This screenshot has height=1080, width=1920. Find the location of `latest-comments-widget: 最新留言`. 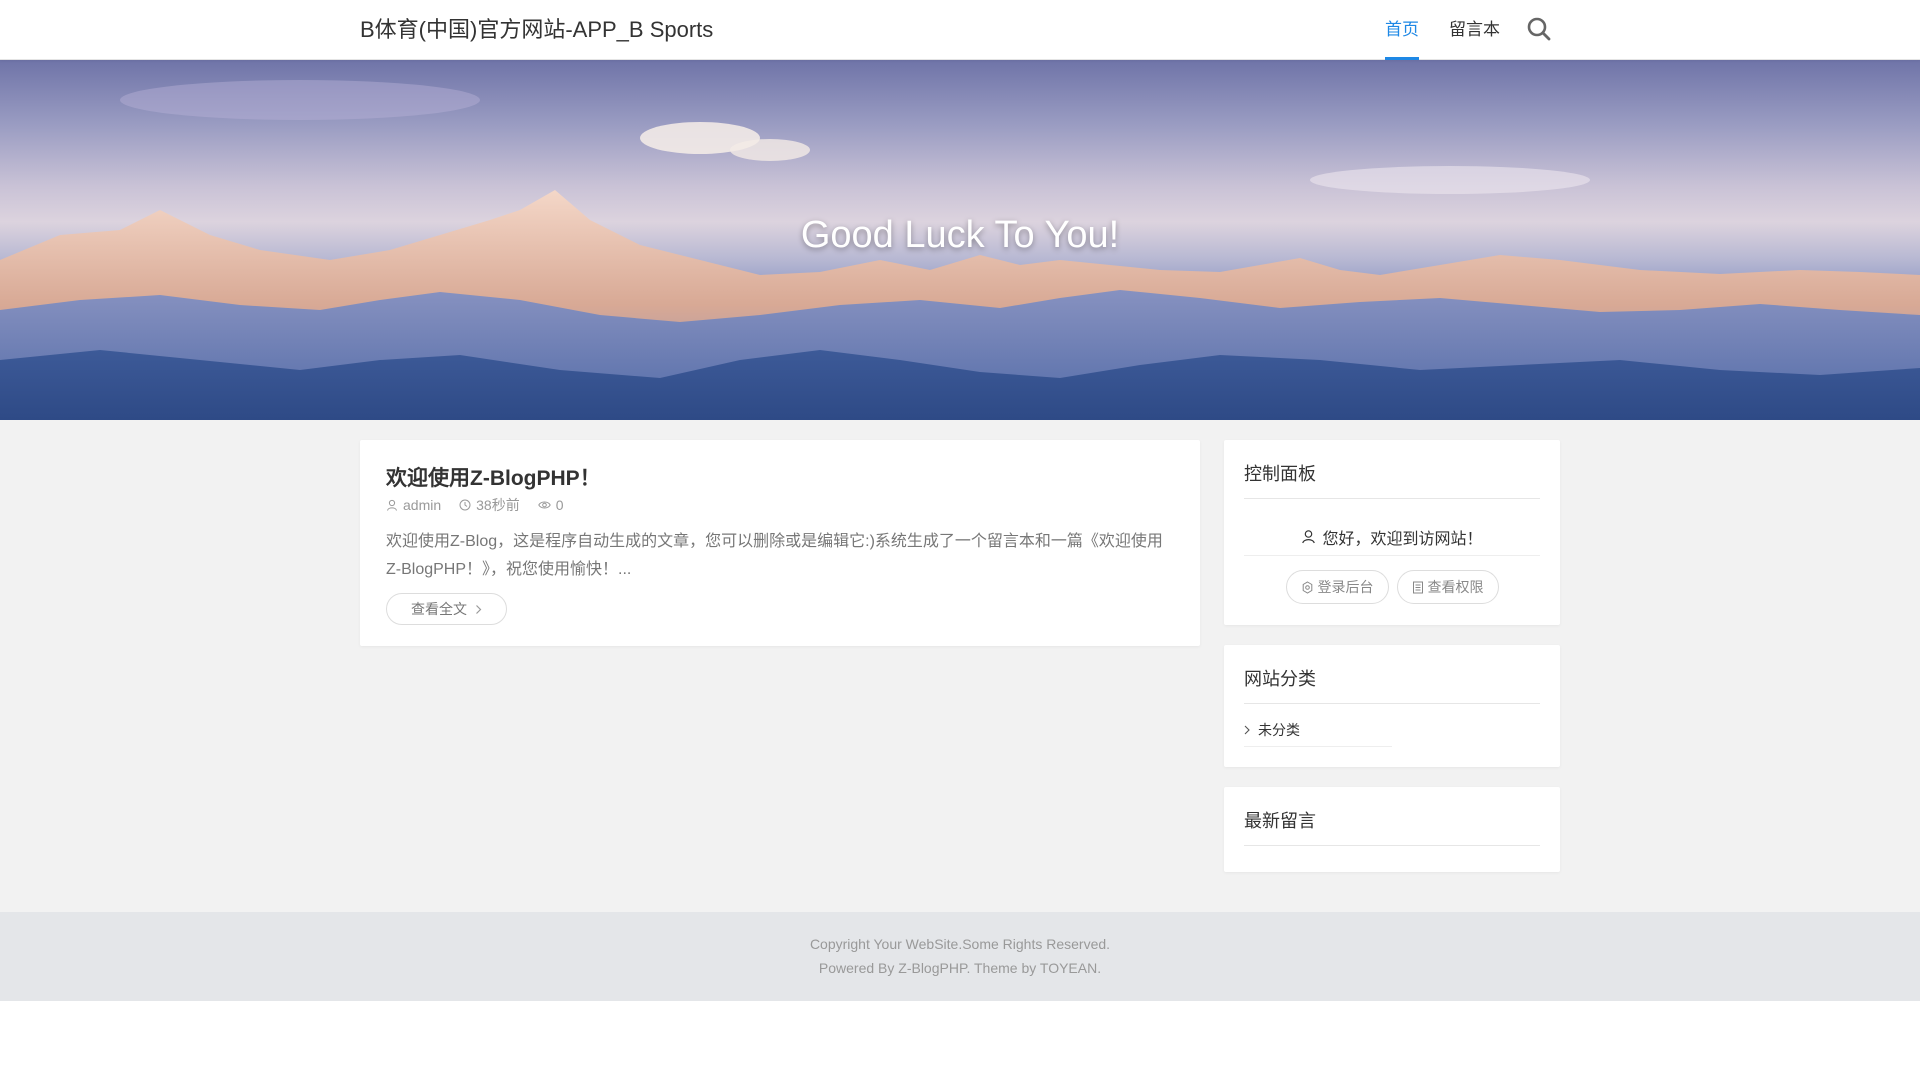

latest-comments-widget: 最新留言 is located at coordinates (1392, 829).